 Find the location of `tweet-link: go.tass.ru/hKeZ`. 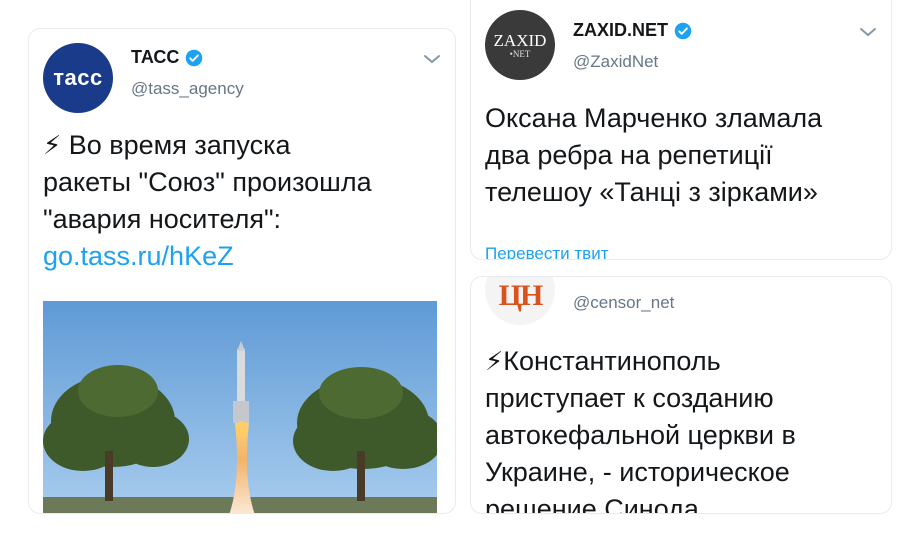

tweet-link: go.tass.ru/hKeZ is located at coordinates (243, 256).